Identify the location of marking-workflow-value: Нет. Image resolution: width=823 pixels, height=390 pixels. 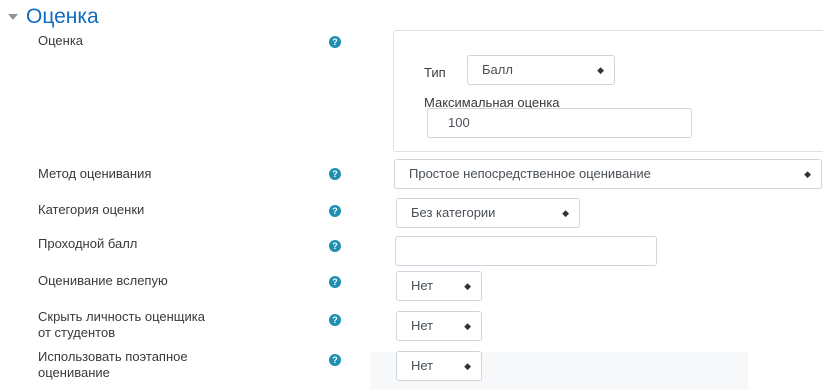
(422, 365).